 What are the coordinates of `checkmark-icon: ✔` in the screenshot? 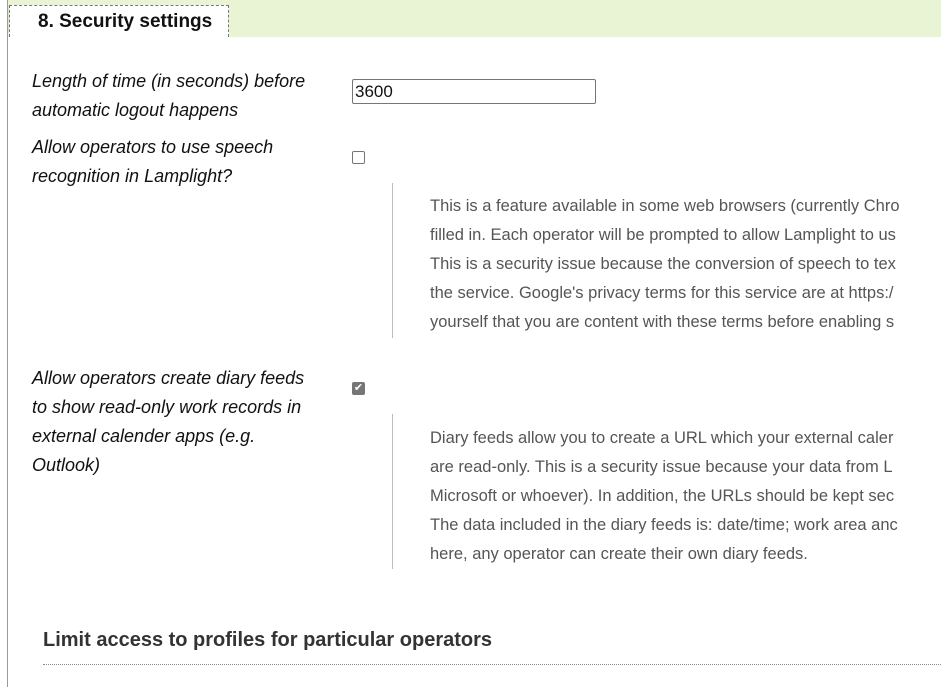 It's located at (358, 388).